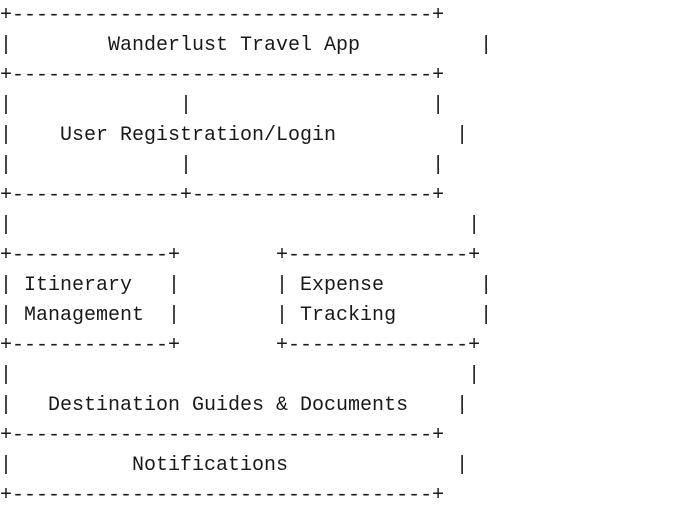  I want to click on app-title-line: | Wanderlust Travel App |, so click(246, 45).